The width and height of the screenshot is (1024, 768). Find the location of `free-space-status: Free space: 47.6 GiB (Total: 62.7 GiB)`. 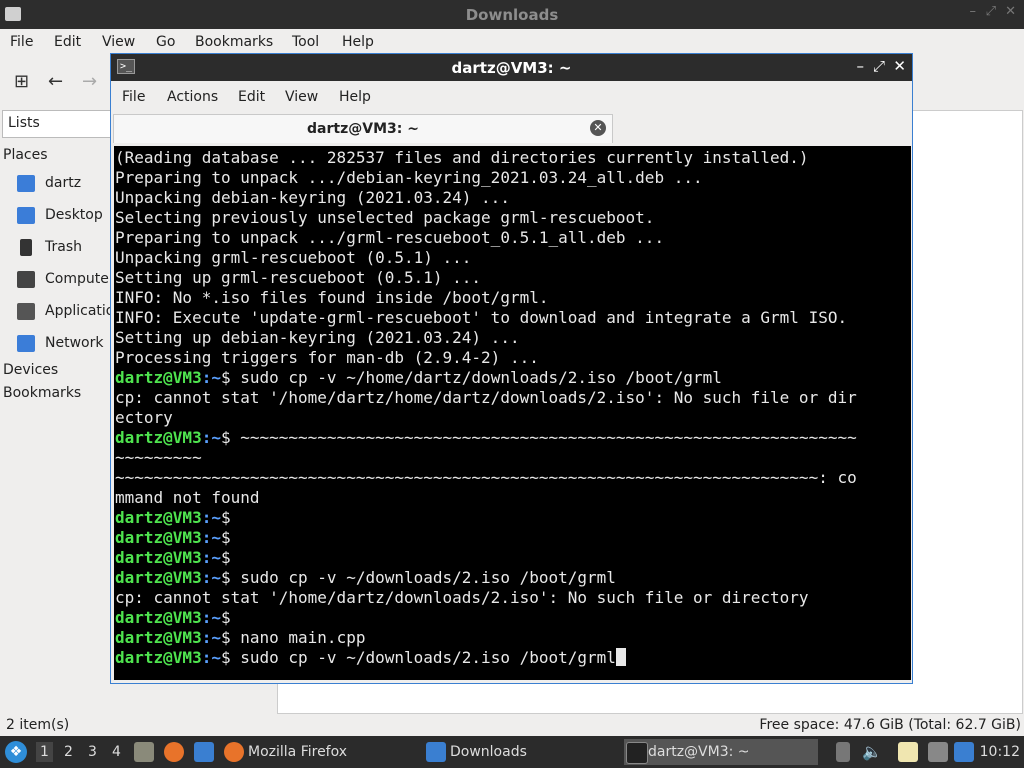

free-space-status: Free space: 47.6 GiB (Total: 62.7 GiB) is located at coordinates (890, 725).